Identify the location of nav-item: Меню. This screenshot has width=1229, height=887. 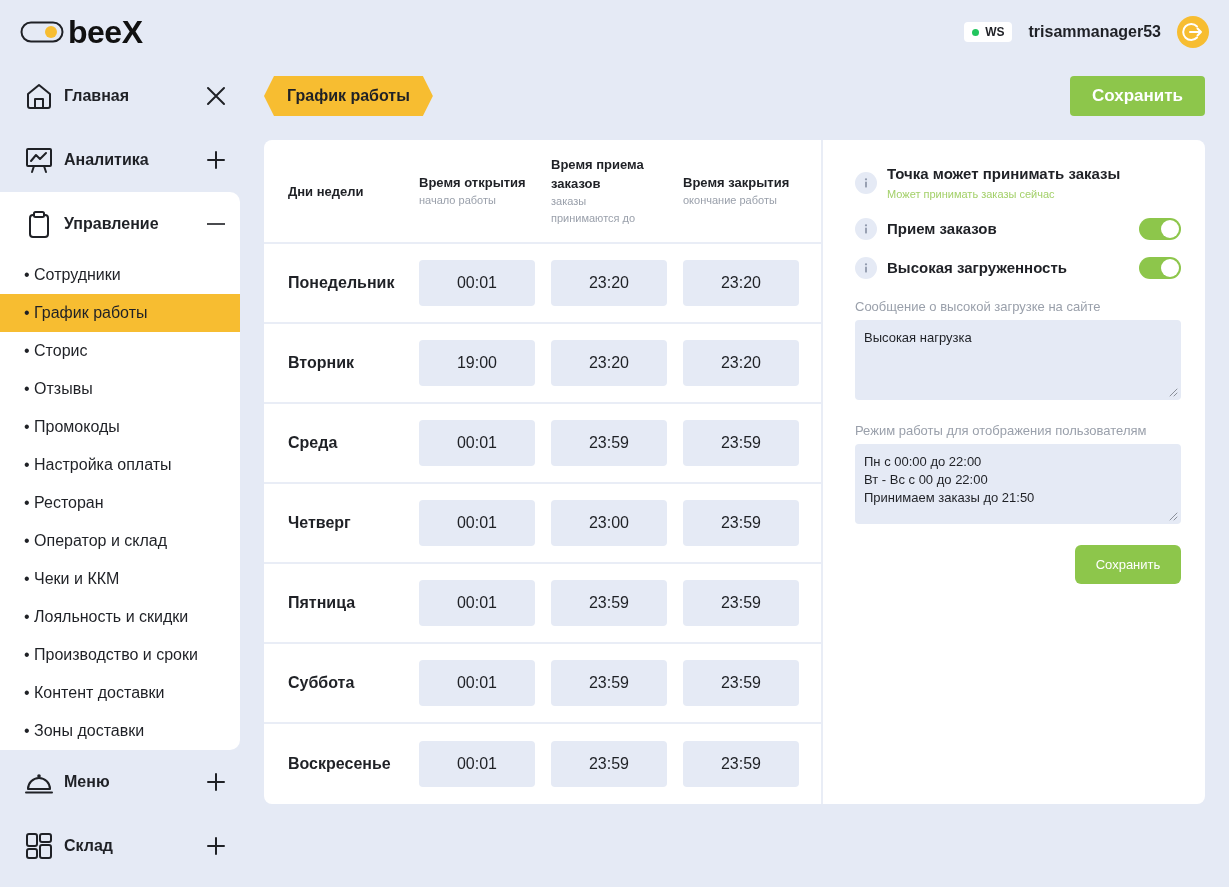
(120, 782).